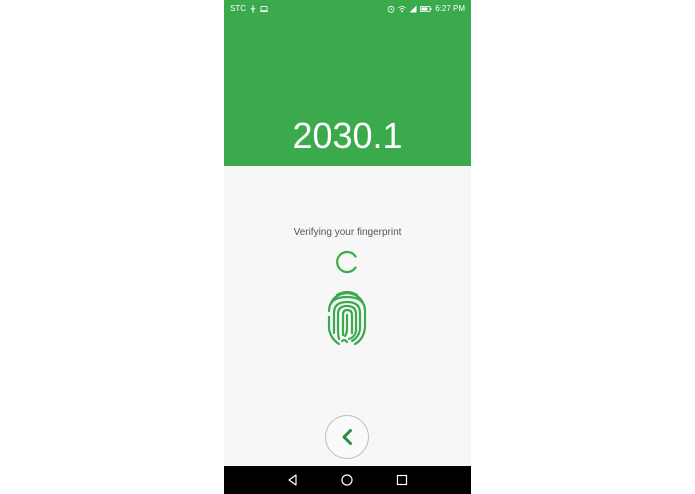 This screenshot has height=494, width=695. Describe the element at coordinates (347, 232) in the screenshot. I see `verification-message: Verifying your fingerprint` at that location.